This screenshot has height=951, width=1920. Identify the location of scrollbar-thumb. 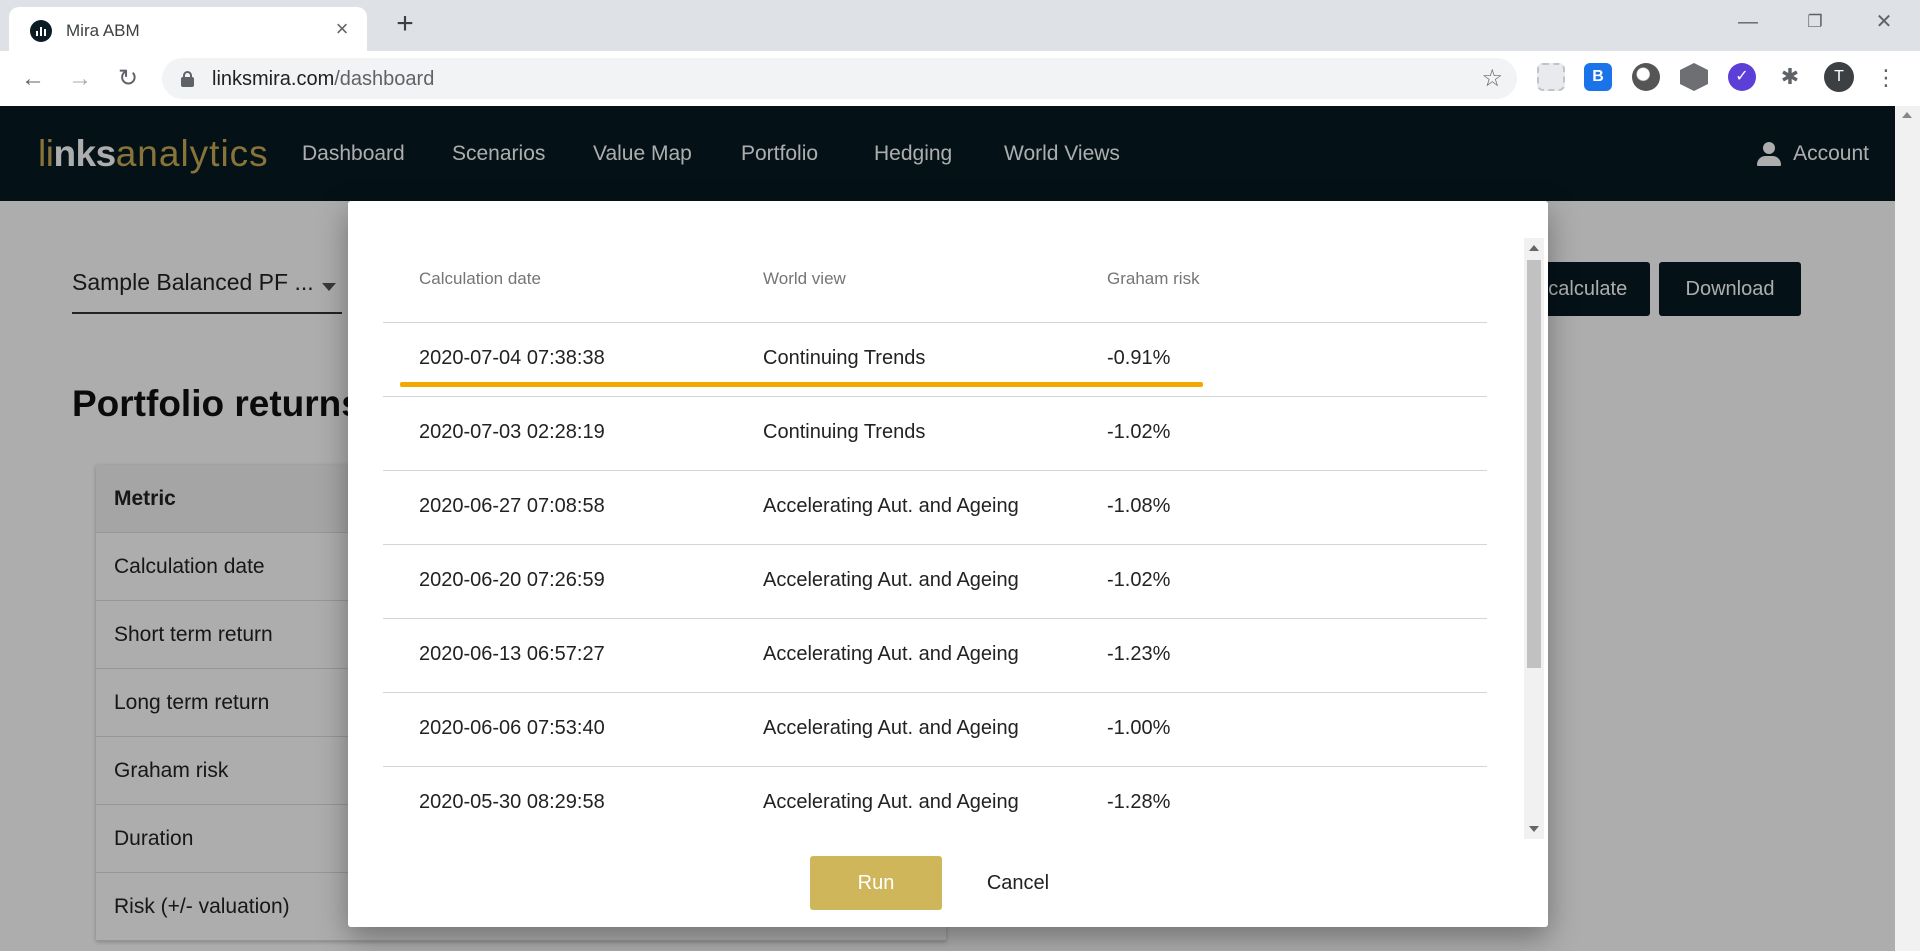
(1534, 464).